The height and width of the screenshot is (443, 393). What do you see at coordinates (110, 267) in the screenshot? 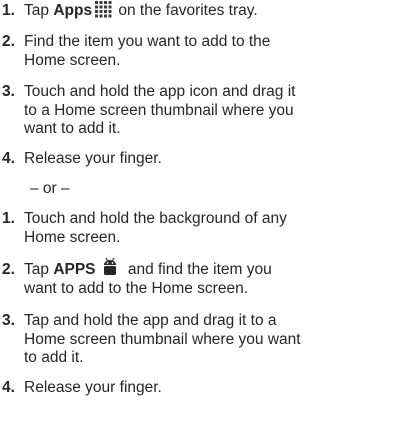
I see `android-icon` at bounding box center [110, 267].